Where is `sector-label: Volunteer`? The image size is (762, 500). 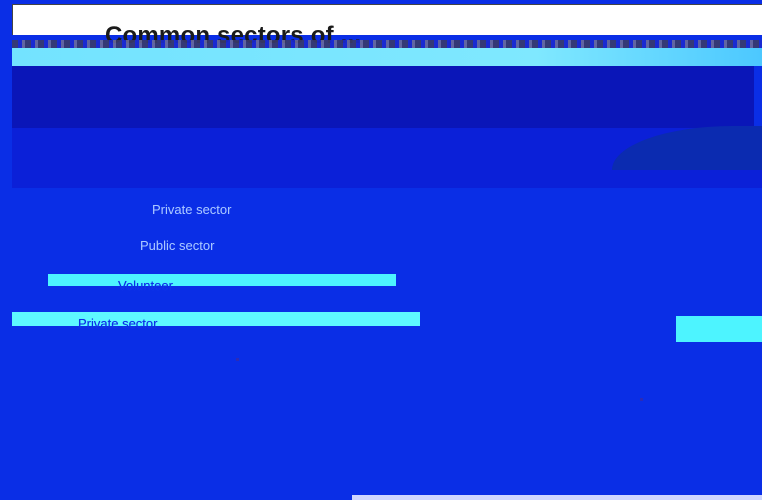 sector-label: Volunteer is located at coordinates (145, 285).